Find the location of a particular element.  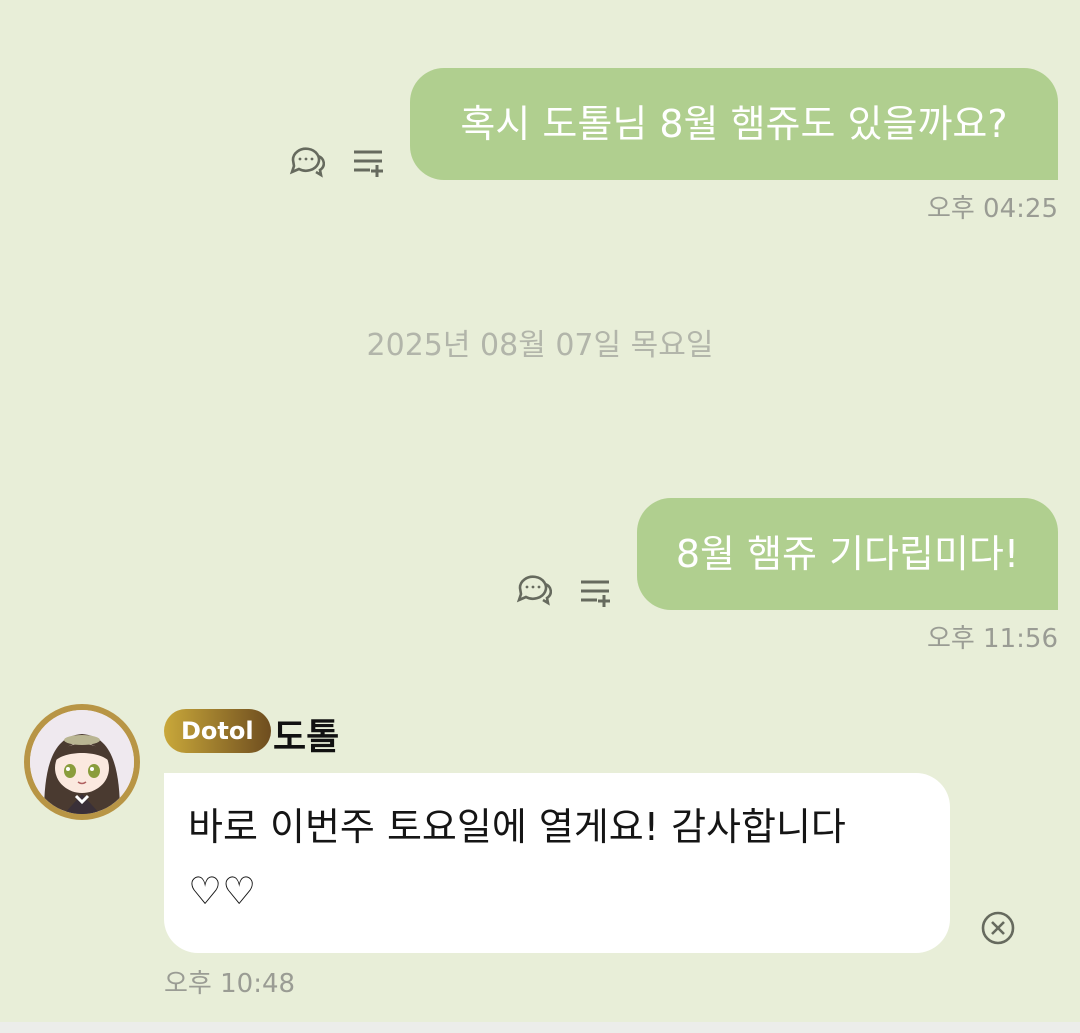

message-text-line: 바로 이번주 토요일에 열게요! 감사합니다 is located at coordinates (517, 827).